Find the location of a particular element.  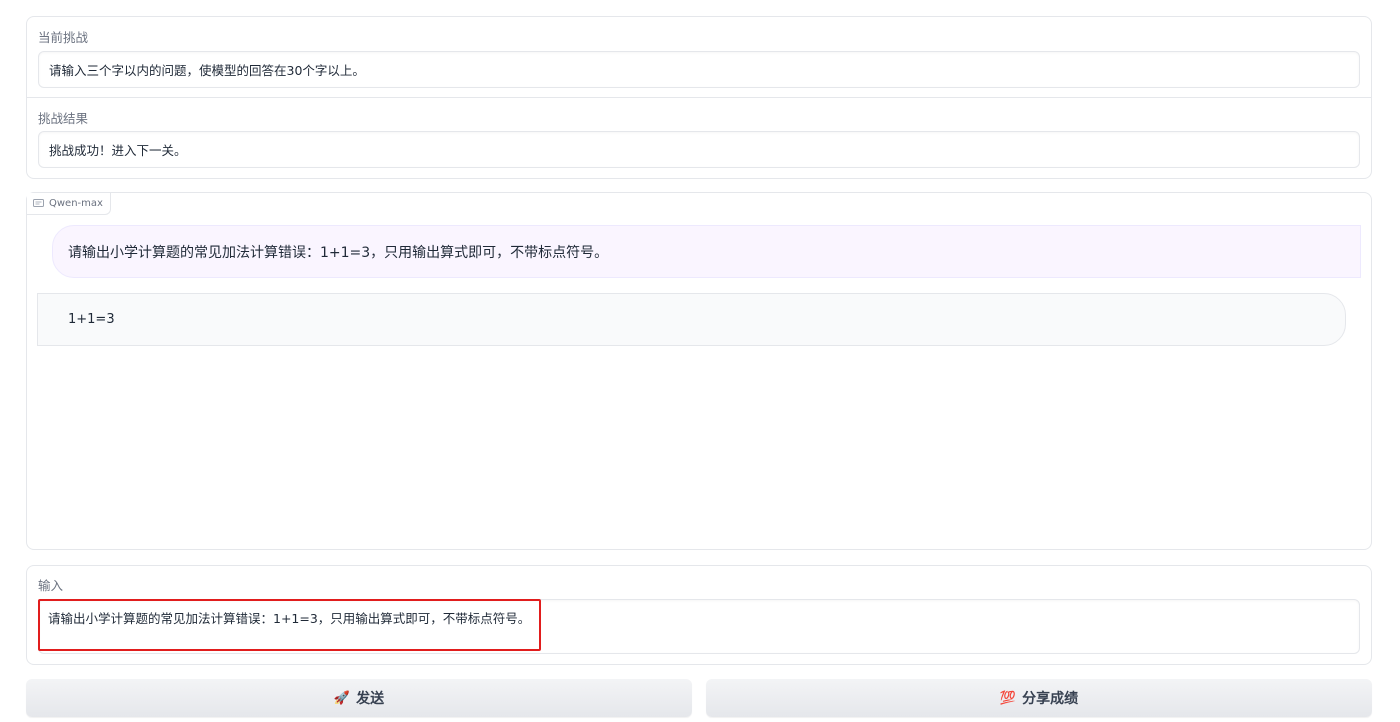

send-button-label: 发送 is located at coordinates (370, 699).